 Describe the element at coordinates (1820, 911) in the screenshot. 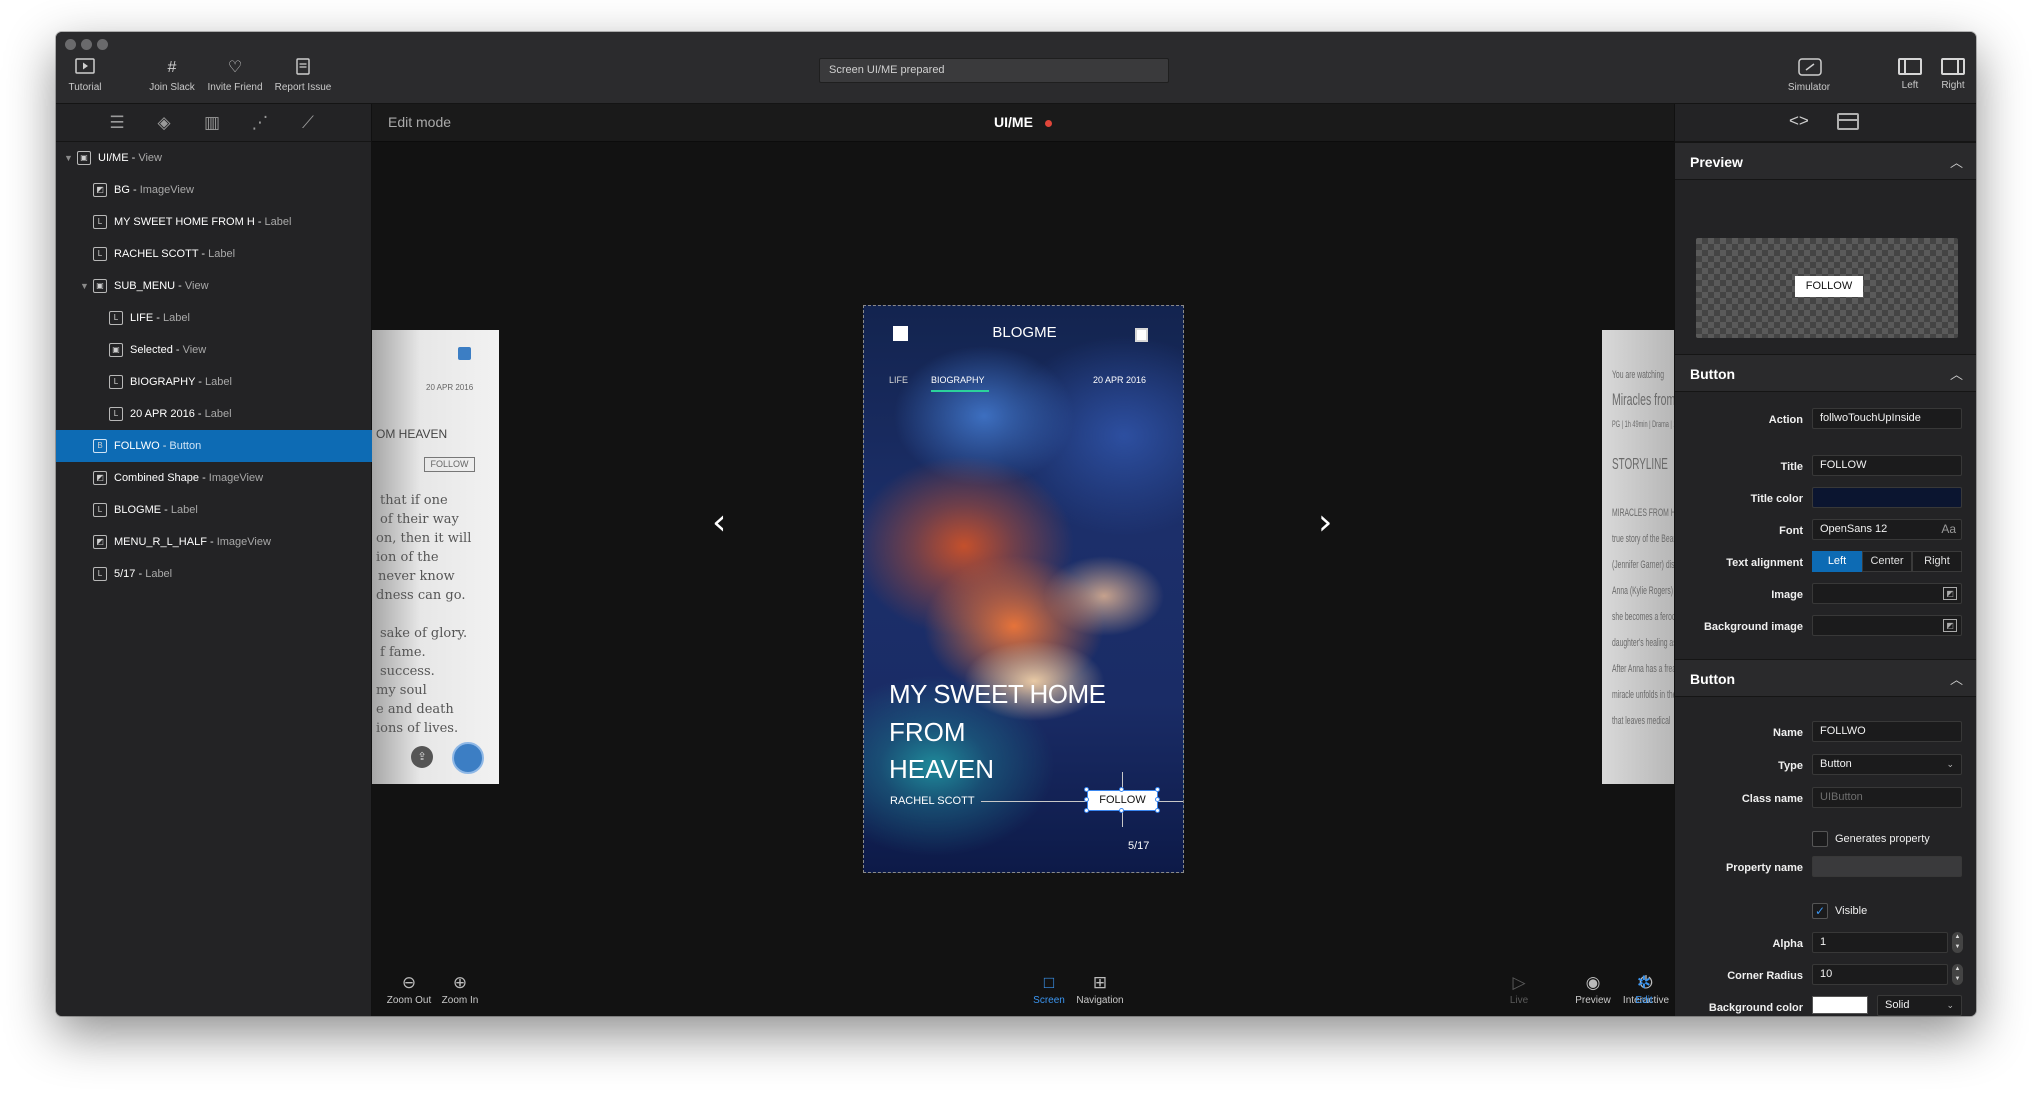

I see `visible-checkbox: ✓` at that location.